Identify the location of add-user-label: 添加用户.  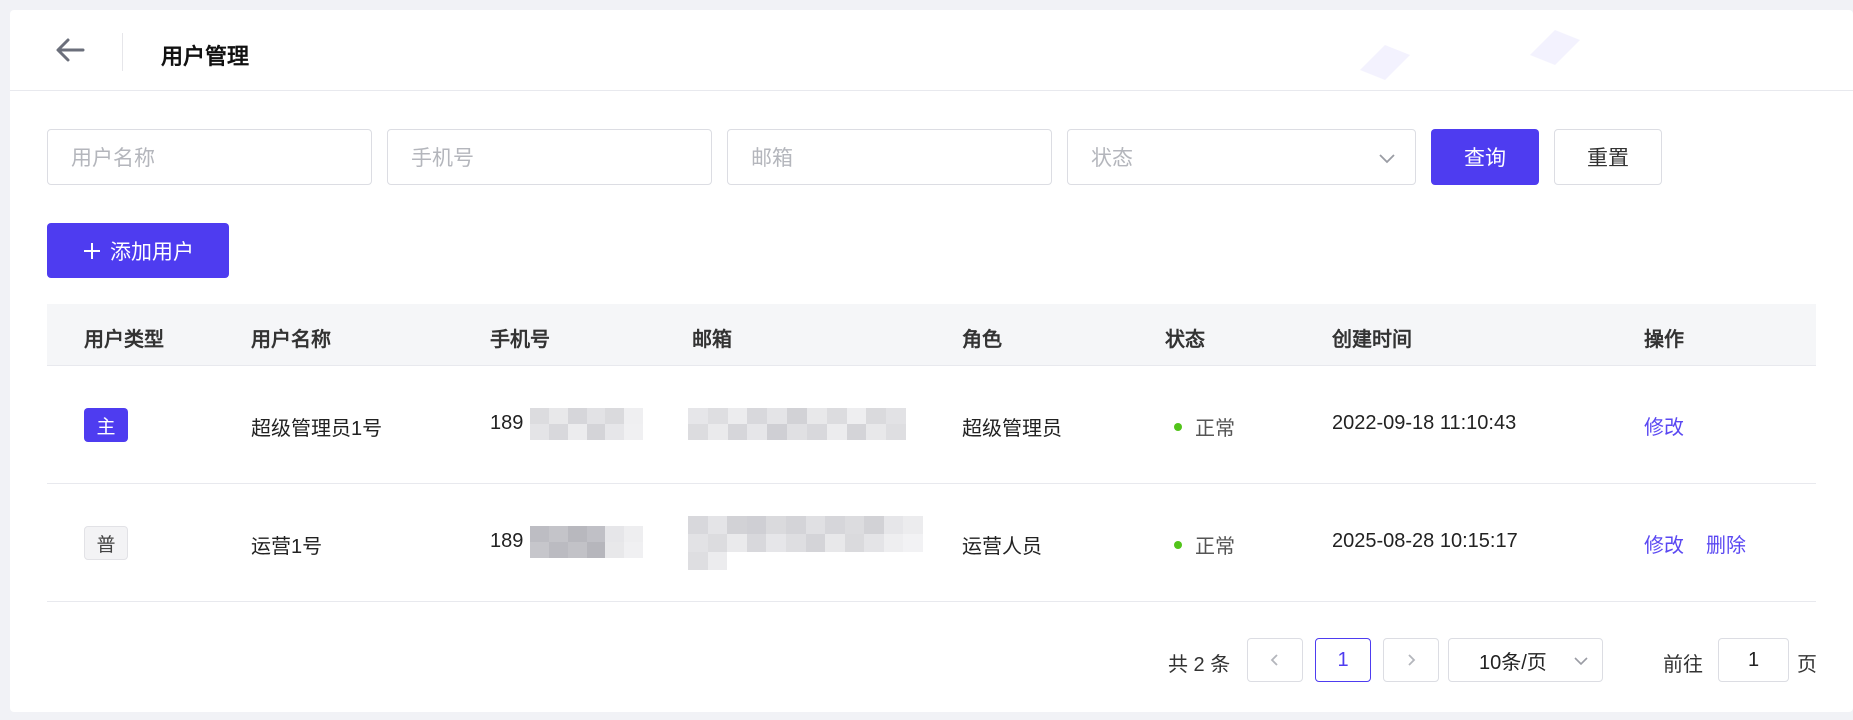
(152, 252).